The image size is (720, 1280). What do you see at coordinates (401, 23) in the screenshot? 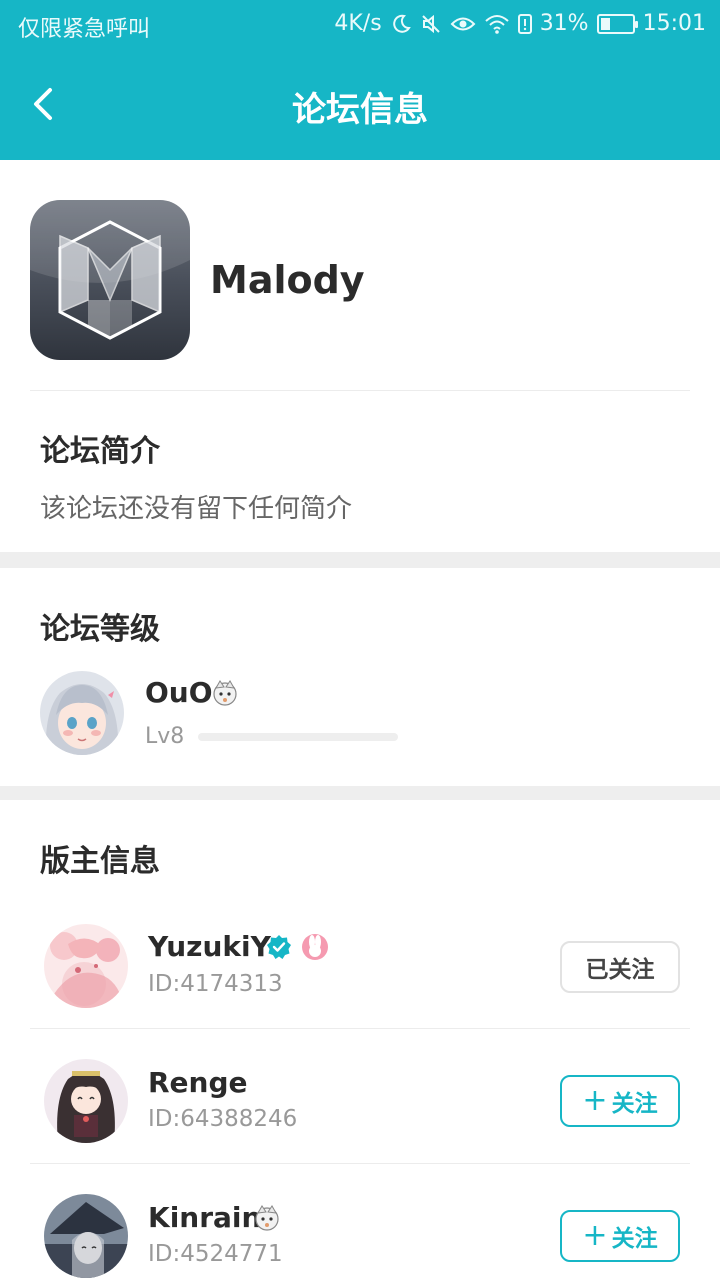
I see `moon-icon` at bounding box center [401, 23].